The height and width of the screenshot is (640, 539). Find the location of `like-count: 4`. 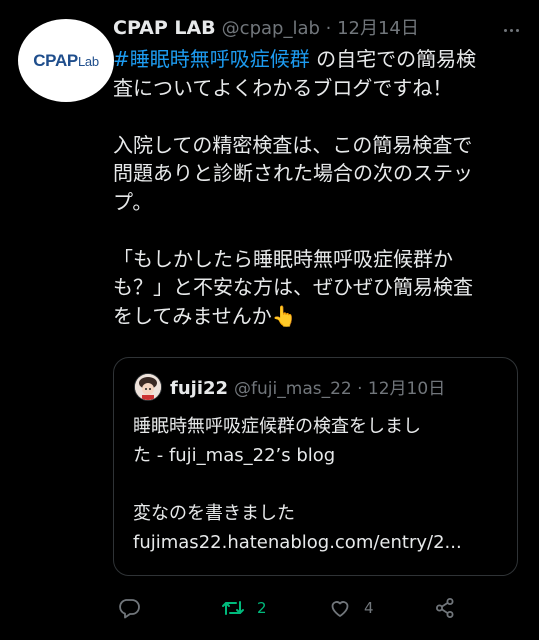

like-count: 4 is located at coordinates (369, 608).